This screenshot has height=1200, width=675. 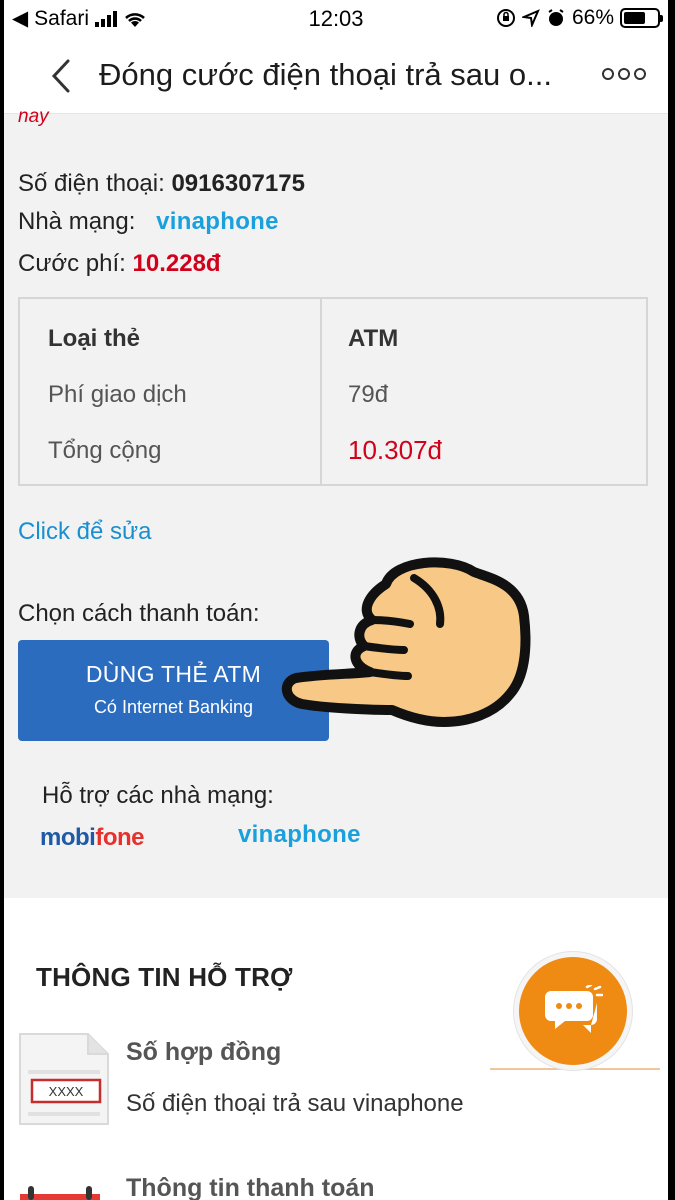 I want to click on edit-link: Click để sửa, so click(x=84, y=532).